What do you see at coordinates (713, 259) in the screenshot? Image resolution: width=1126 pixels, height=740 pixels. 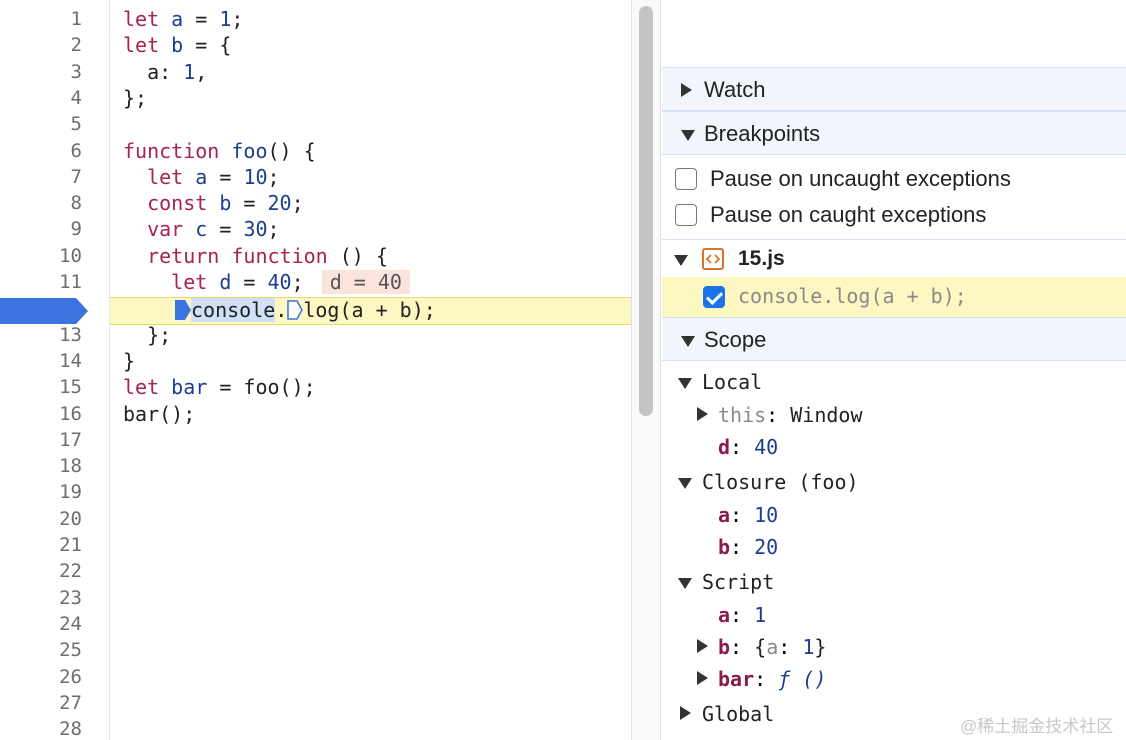 I see `script-file-icon` at bounding box center [713, 259].